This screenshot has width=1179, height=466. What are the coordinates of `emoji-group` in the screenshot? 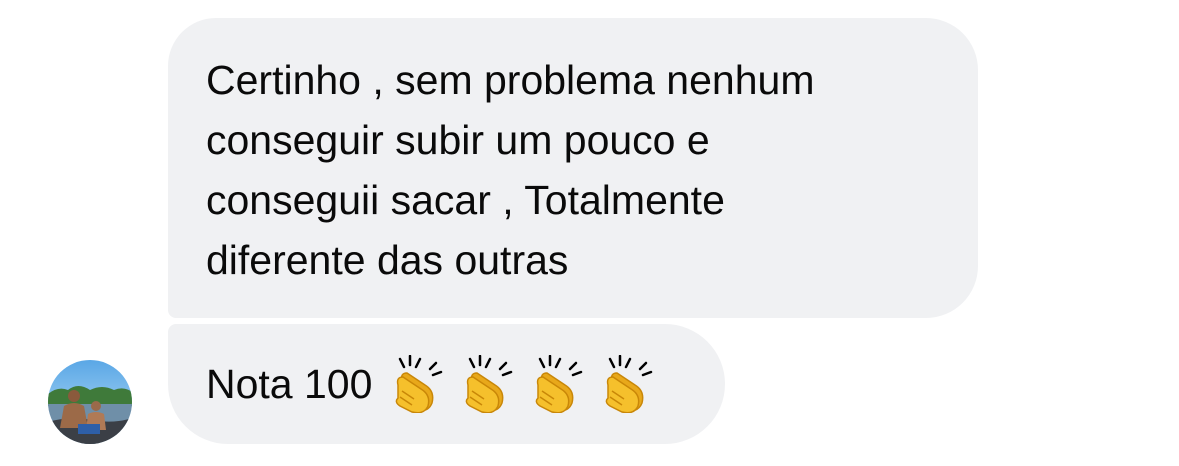 It's located at (523, 384).